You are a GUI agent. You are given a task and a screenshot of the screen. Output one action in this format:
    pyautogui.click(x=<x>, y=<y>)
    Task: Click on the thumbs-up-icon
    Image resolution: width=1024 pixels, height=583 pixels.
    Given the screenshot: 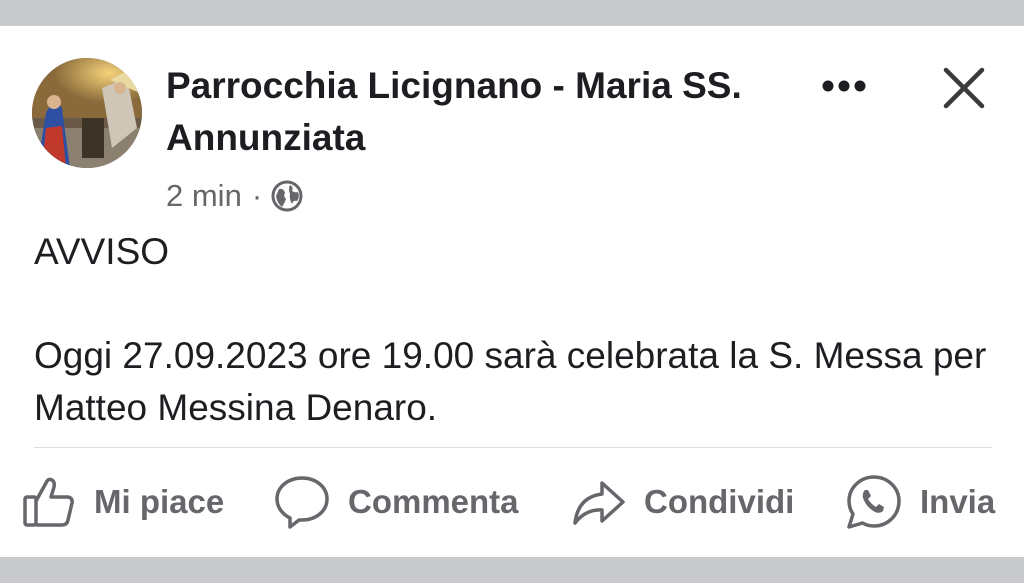 What is the action you would take?
    pyautogui.click(x=48, y=502)
    